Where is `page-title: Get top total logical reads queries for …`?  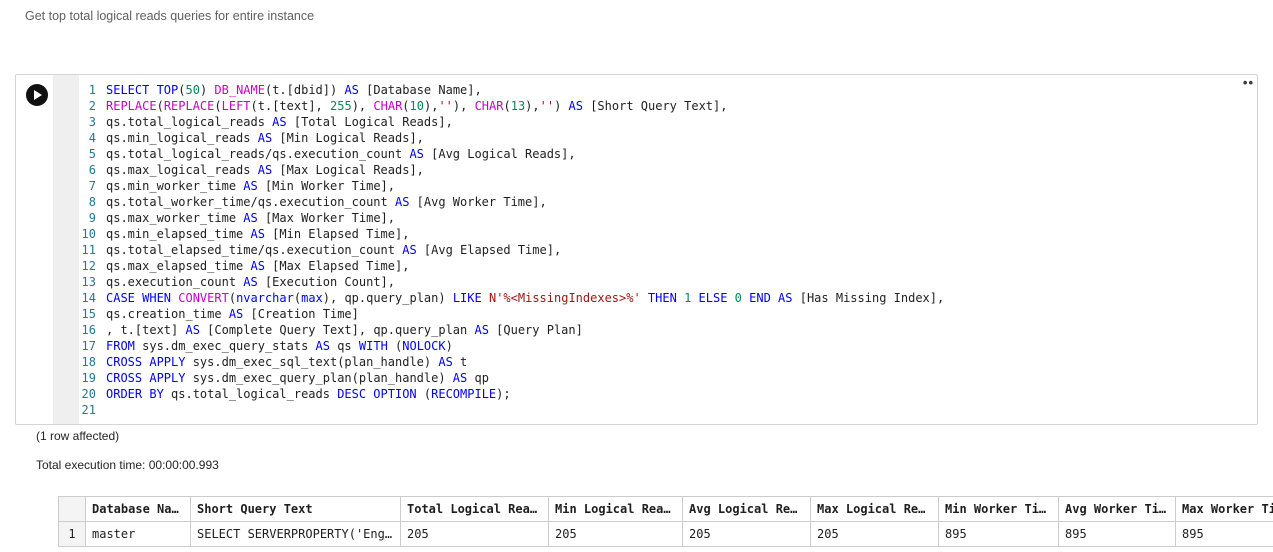 page-title: Get top total logical reads queries for … is located at coordinates (170, 16).